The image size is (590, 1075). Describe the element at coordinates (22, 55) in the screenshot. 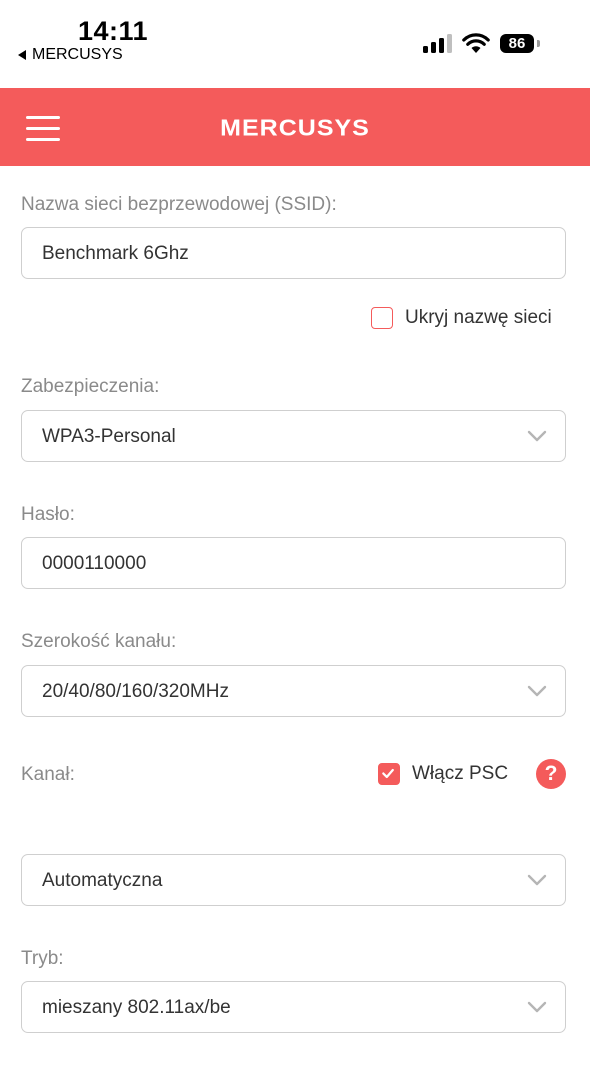

I see `back-arrow-icon` at that location.